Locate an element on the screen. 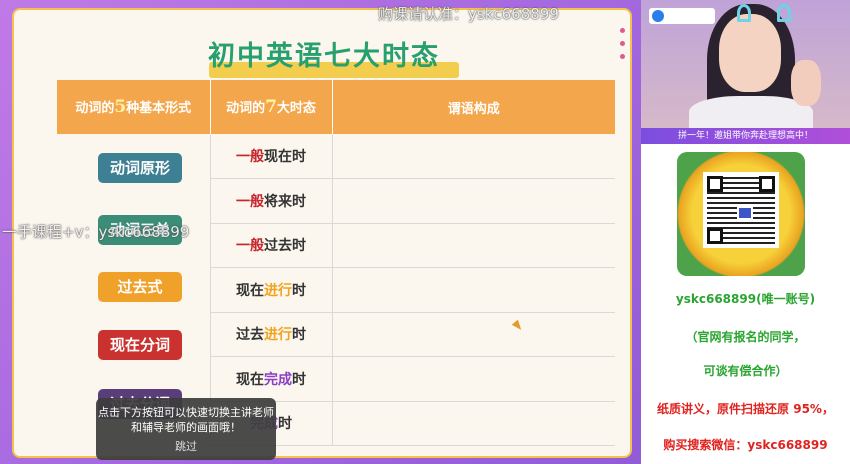 The height and width of the screenshot is (464, 850). tense-cell: 现在进行时 is located at coordinates (271, 290).